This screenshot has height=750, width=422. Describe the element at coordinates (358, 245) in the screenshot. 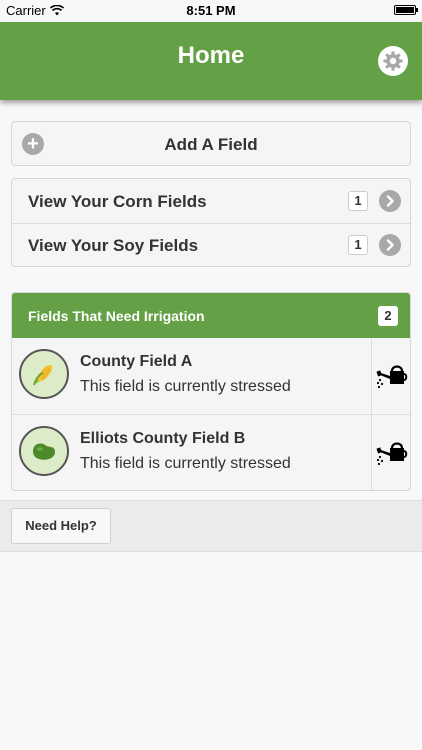

I see `soy-fields-count-badge: 1` at that location.